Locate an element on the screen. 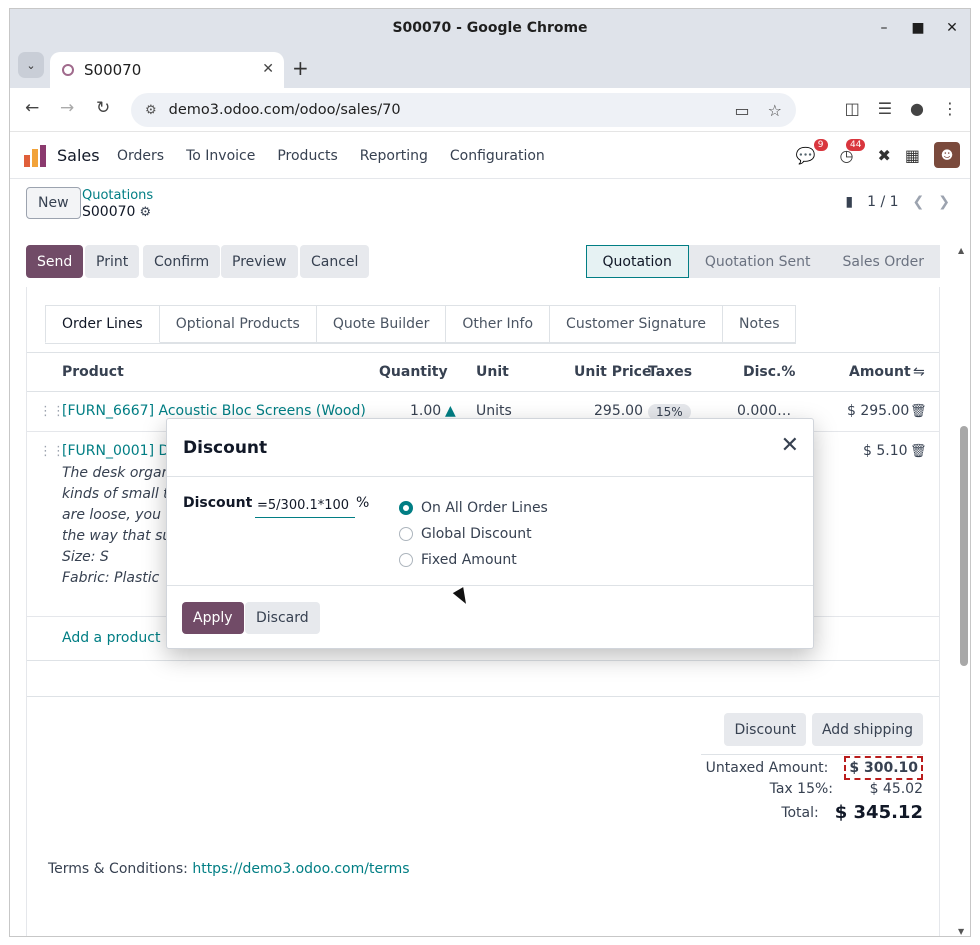 This screenshot has height=945, width=980. tab-order-lines: Order Lines is located at coordinates (102, 324).